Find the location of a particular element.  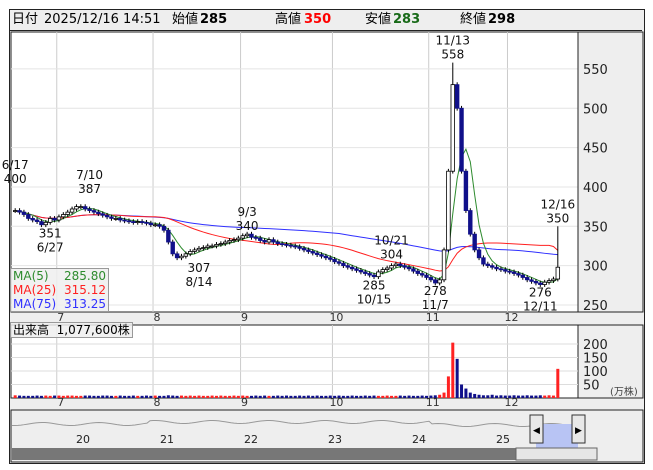

month-label: 8 is located at coordinates (157, 317).